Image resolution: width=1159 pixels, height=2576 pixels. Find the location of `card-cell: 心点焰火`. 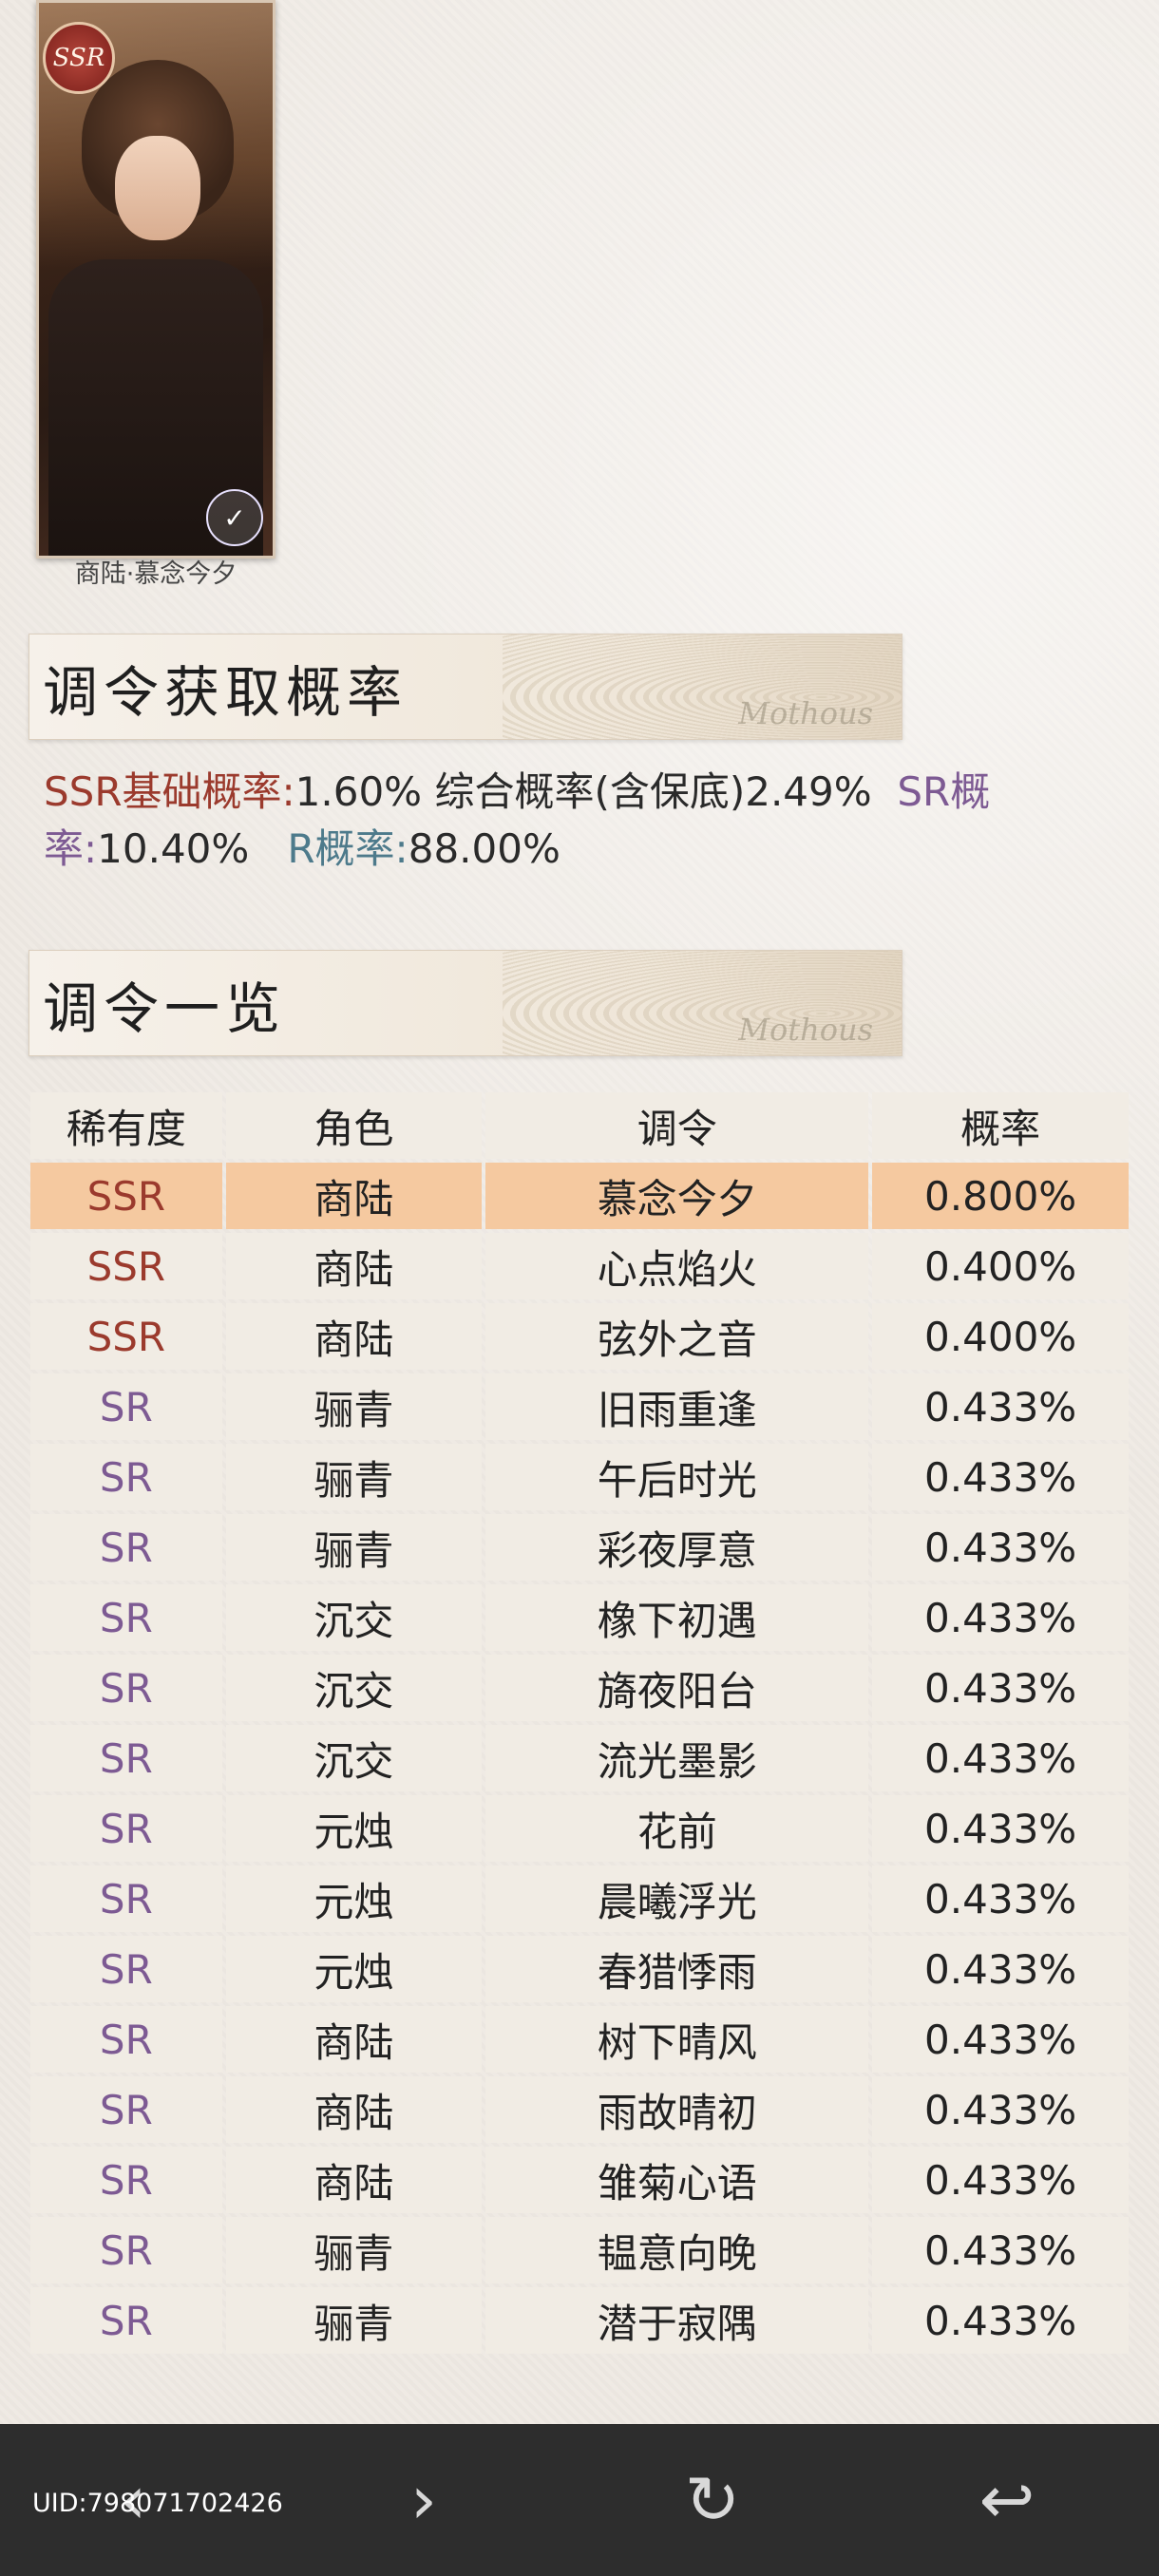

card-cell: 心点焰火 is located at coordinates (677, 1266).